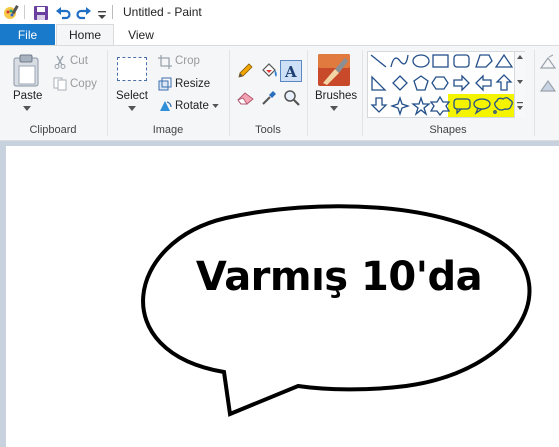 The height and width of the screenshot is (447, 559). What do you see at coordinates (27, 35) in the screenshot?
I see `tab-file: File` at bounding box center [27, 35].